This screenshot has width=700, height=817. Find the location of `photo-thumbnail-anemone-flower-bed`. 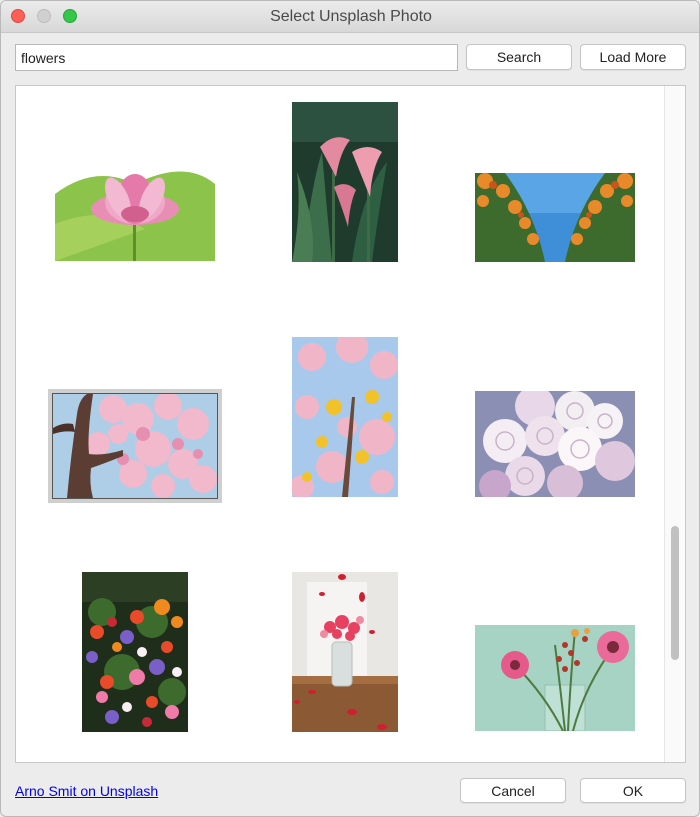

photo-thumbnail-anemone-flower-bed is located at coordinates (135, 652).